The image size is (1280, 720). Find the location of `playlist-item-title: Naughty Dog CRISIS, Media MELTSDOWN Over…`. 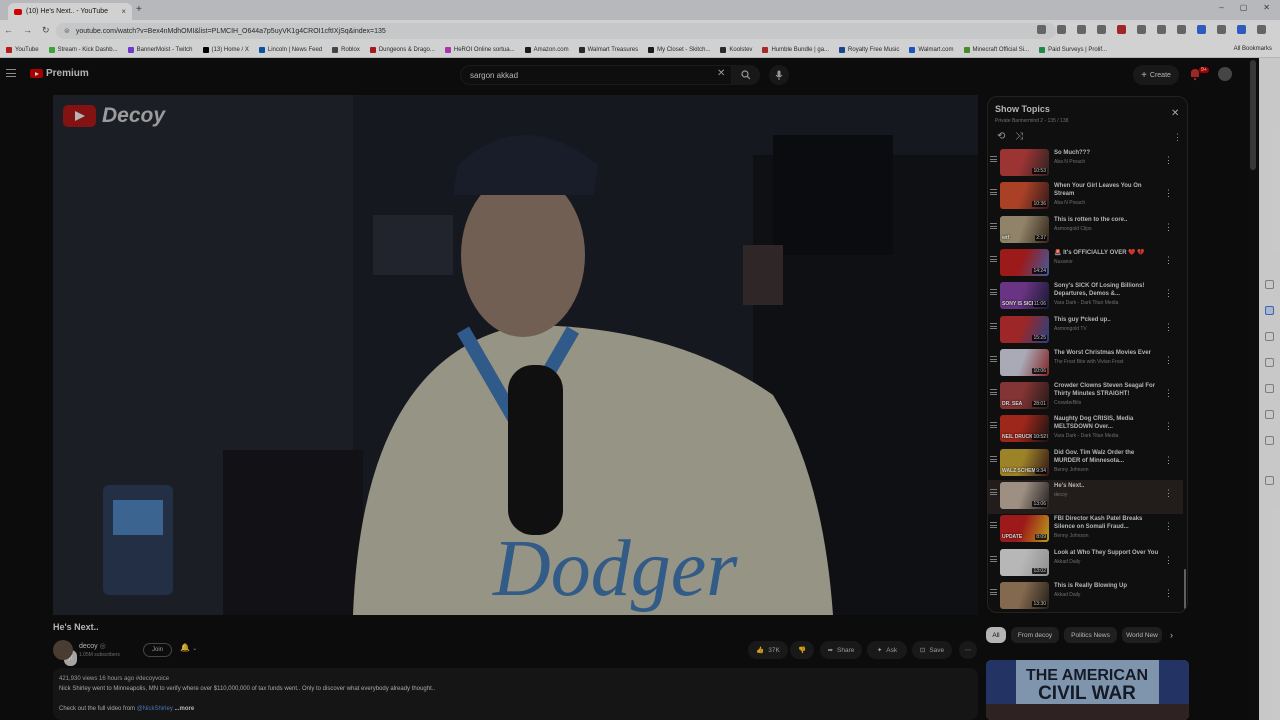

playlist-item-title: Naughty Dog CRISIS, Media MELTSDOWN Over… is located at coordinates (1106, 423).